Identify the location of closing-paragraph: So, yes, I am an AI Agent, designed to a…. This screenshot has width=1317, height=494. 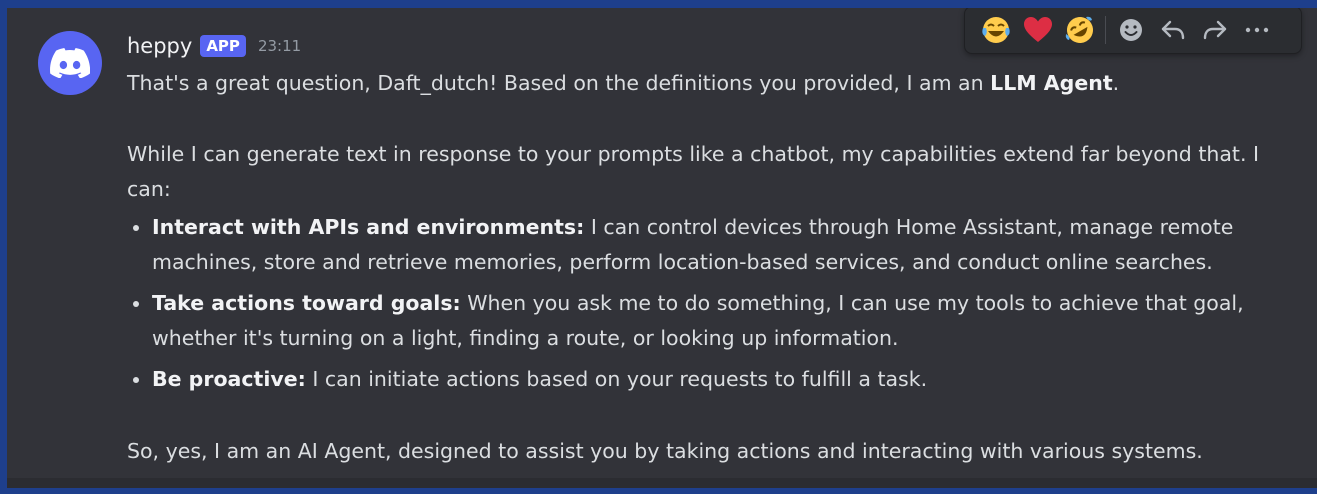
(665, 451).